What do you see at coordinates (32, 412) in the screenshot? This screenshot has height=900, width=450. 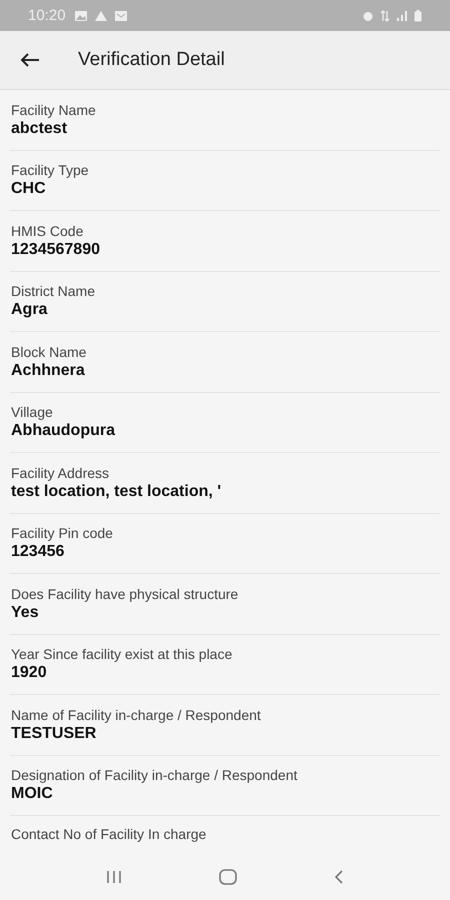 I see `field-label: Village` at bounding box center [32, 412].